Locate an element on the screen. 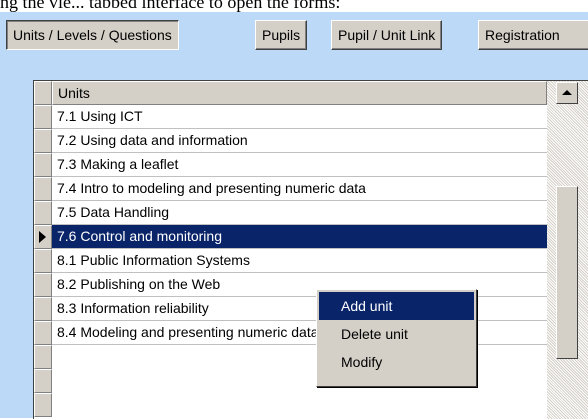 The height and width of the screenshot is (419, 588). vertical-scrollbar is located at coordinates (567, 250).